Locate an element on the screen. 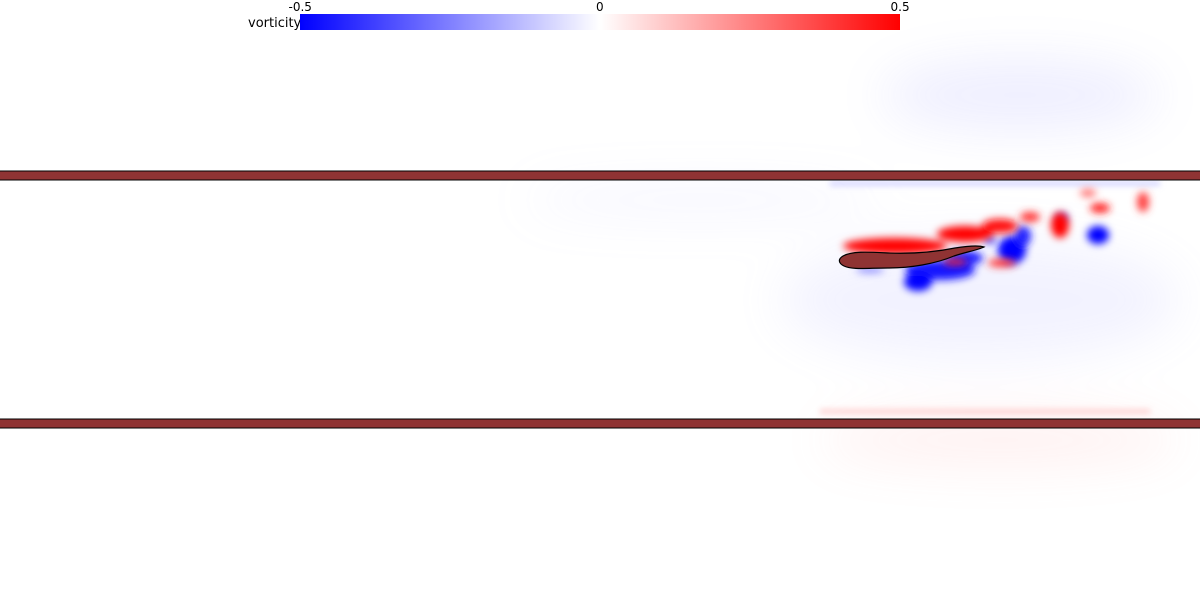  colorbar-tick-label: 0 is located at coordinates (600, 7).